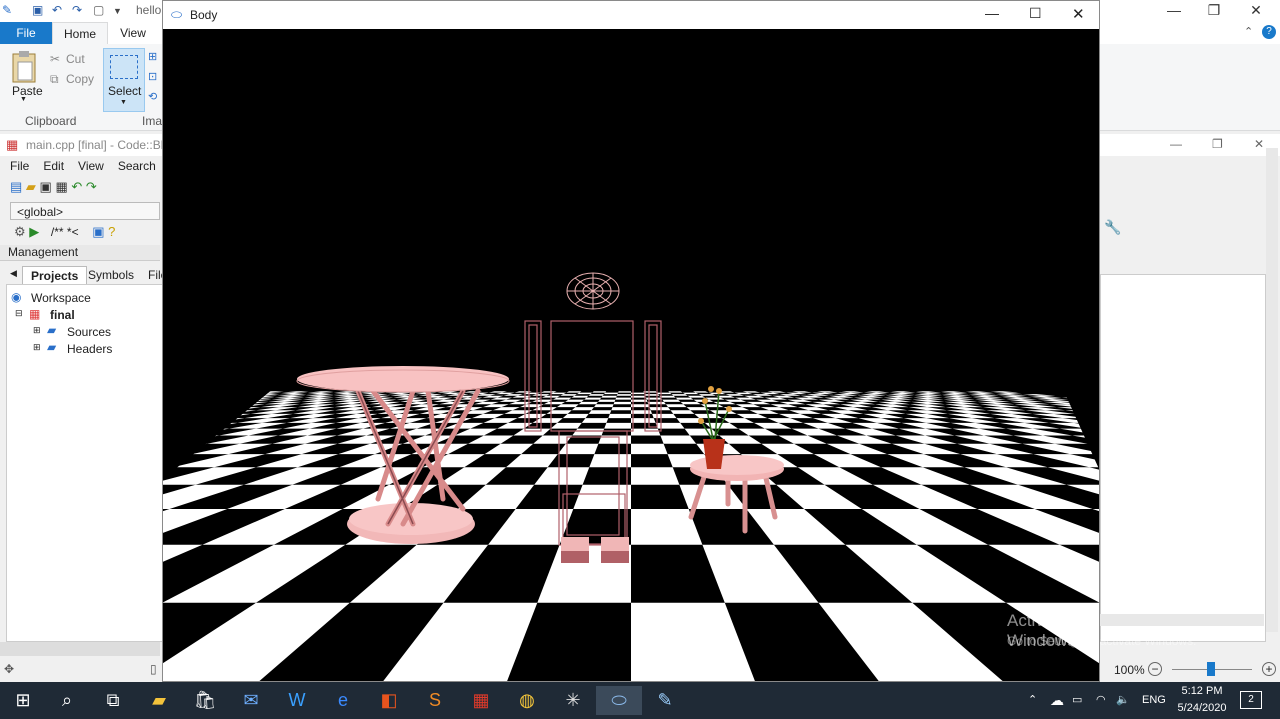 The height and width of the screenshot is (719, 1280). I want to click on menu-search: Search, so click(137, 166).